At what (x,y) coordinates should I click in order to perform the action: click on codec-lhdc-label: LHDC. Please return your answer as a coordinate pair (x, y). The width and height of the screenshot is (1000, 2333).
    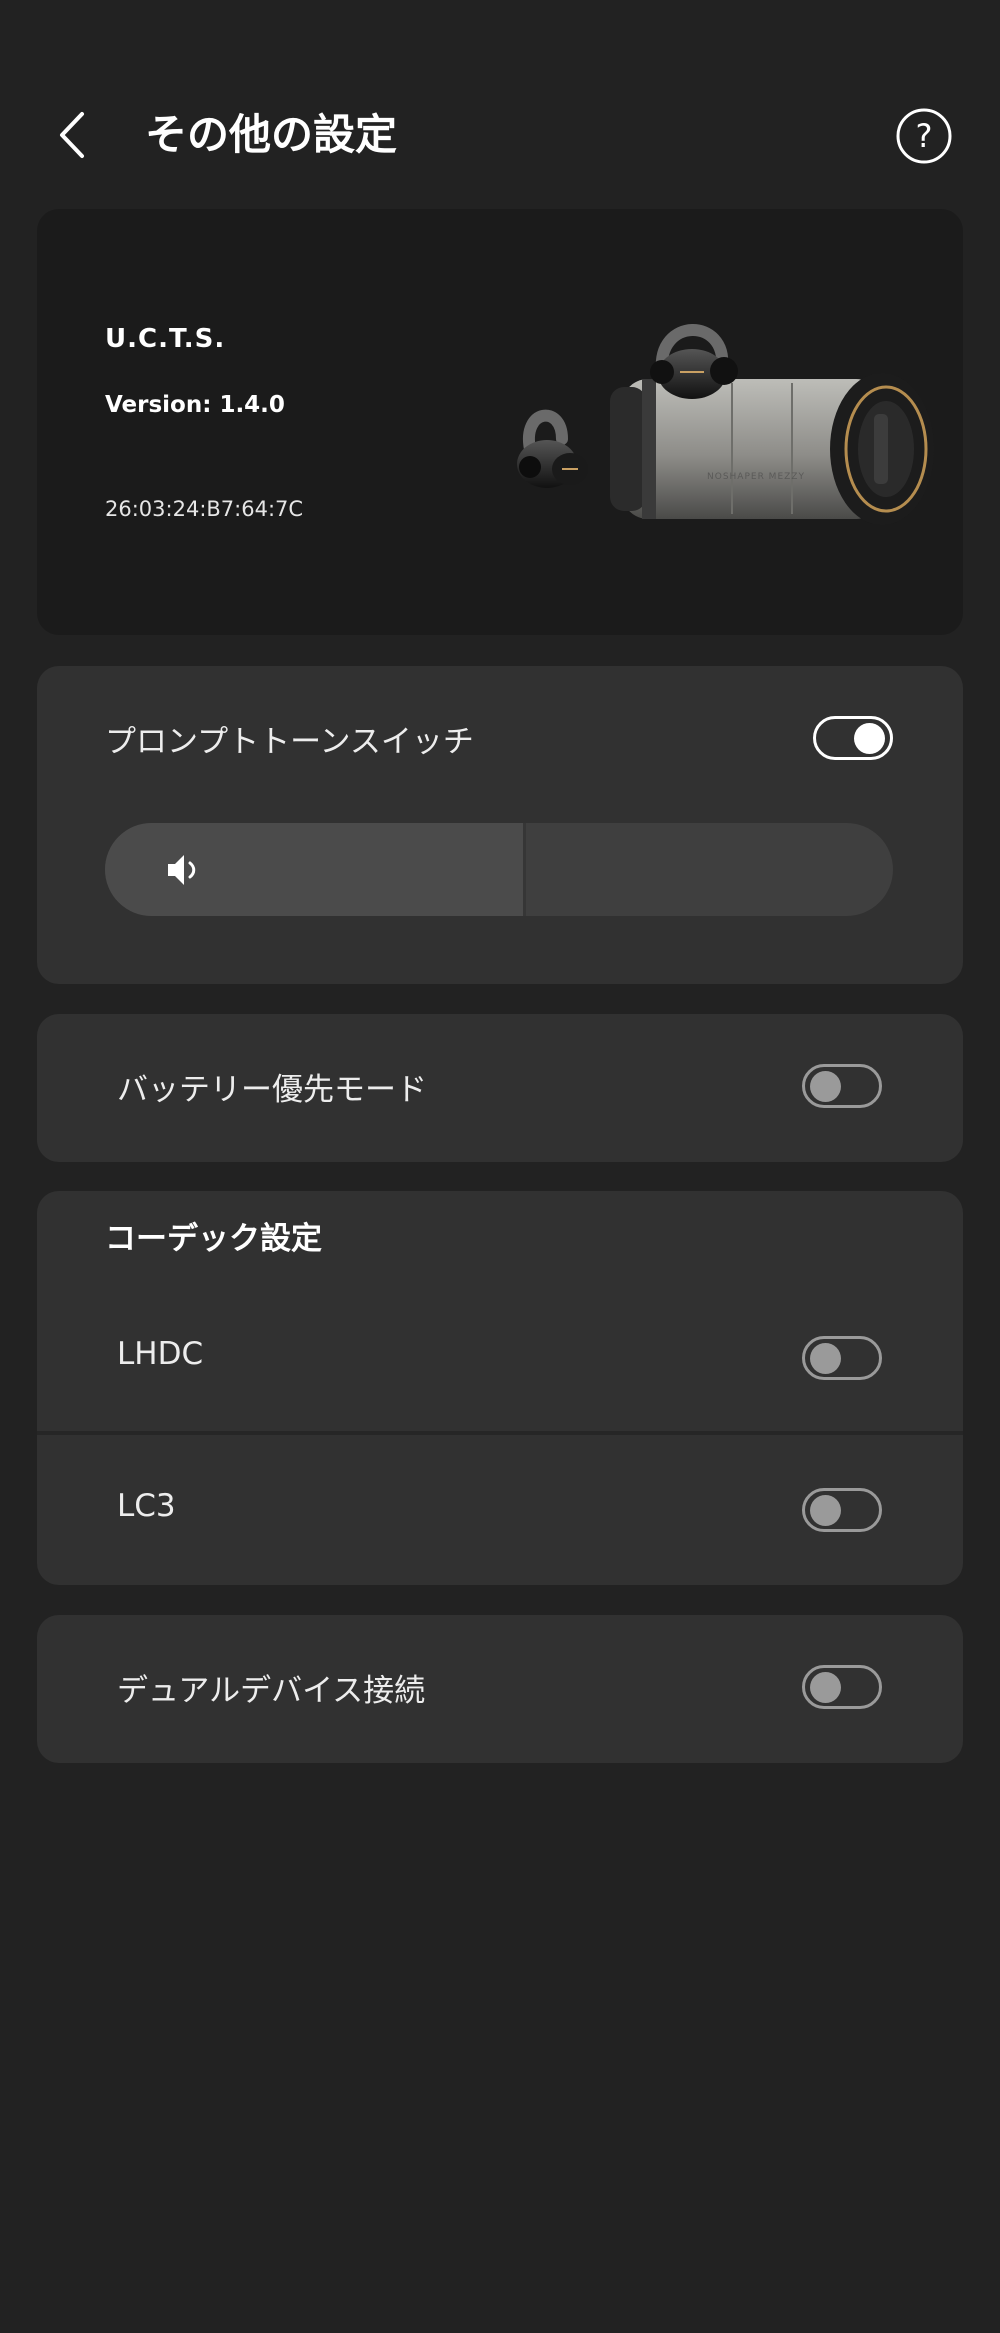
    Looking at the image, I should click on (160, 1354).